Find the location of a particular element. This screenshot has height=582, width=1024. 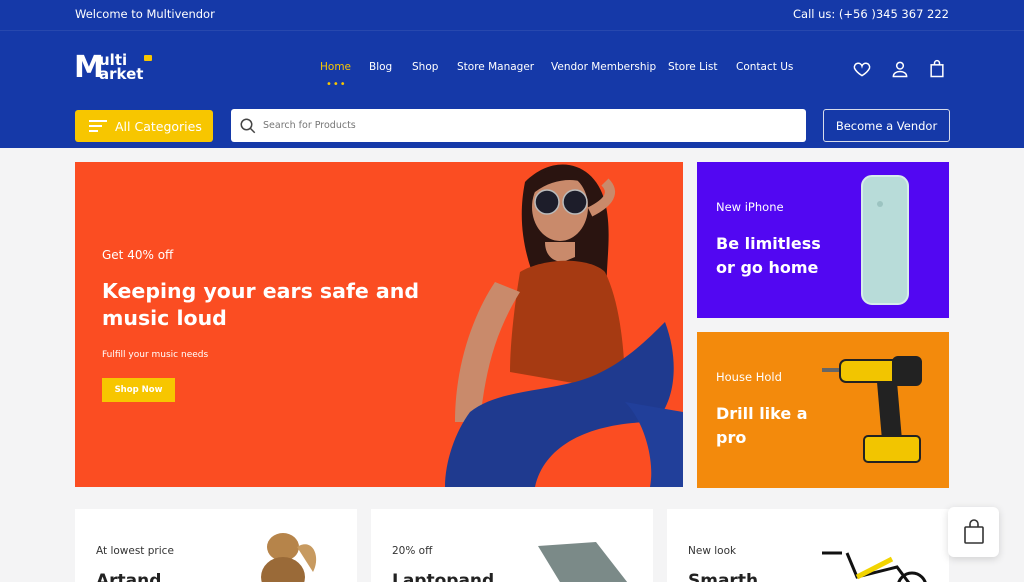

search-input is located at coordinates (528, 125).